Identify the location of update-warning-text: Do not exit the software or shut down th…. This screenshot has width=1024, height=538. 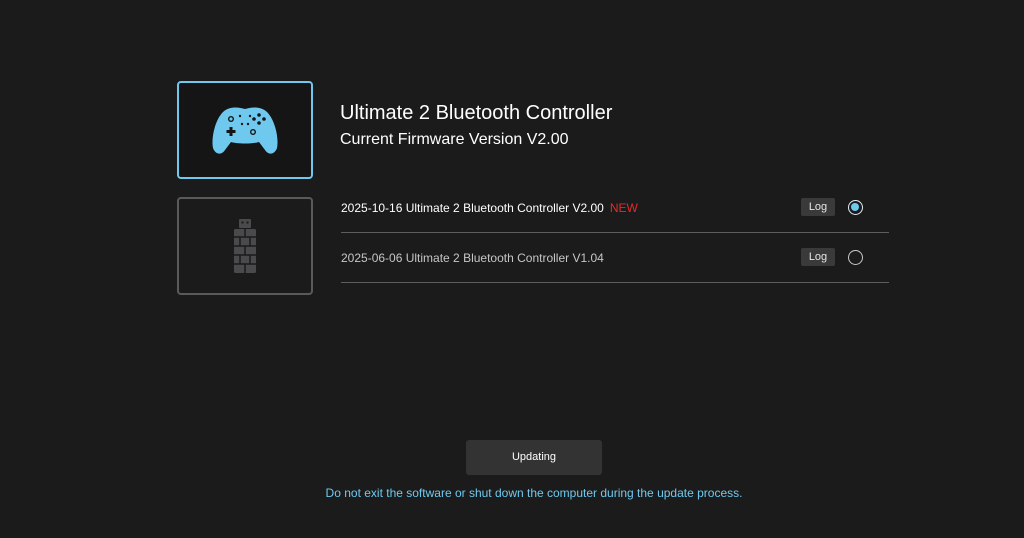
(534, 493).